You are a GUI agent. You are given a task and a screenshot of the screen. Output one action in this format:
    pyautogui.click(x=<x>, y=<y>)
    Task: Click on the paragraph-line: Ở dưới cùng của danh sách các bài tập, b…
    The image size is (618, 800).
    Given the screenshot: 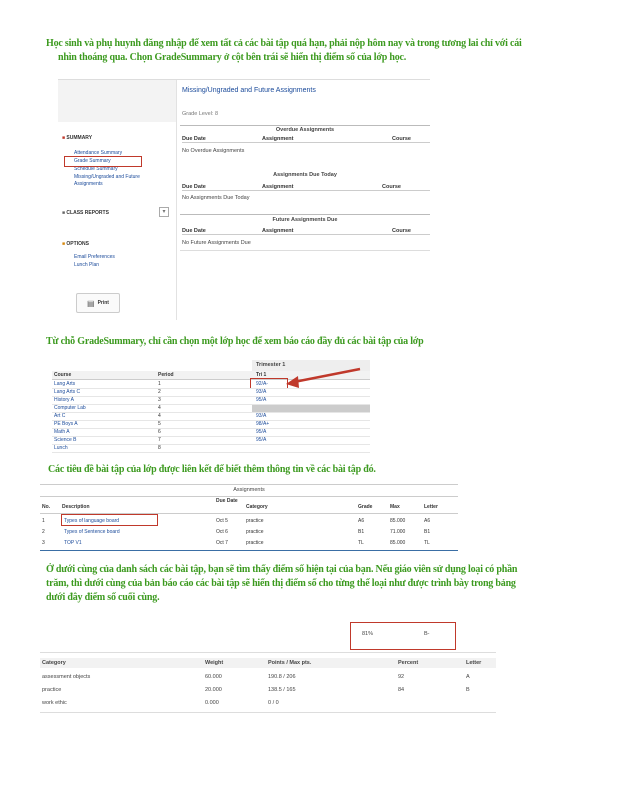 What is the action you would take?
    pyautogui.click(x=282, y=569)
    